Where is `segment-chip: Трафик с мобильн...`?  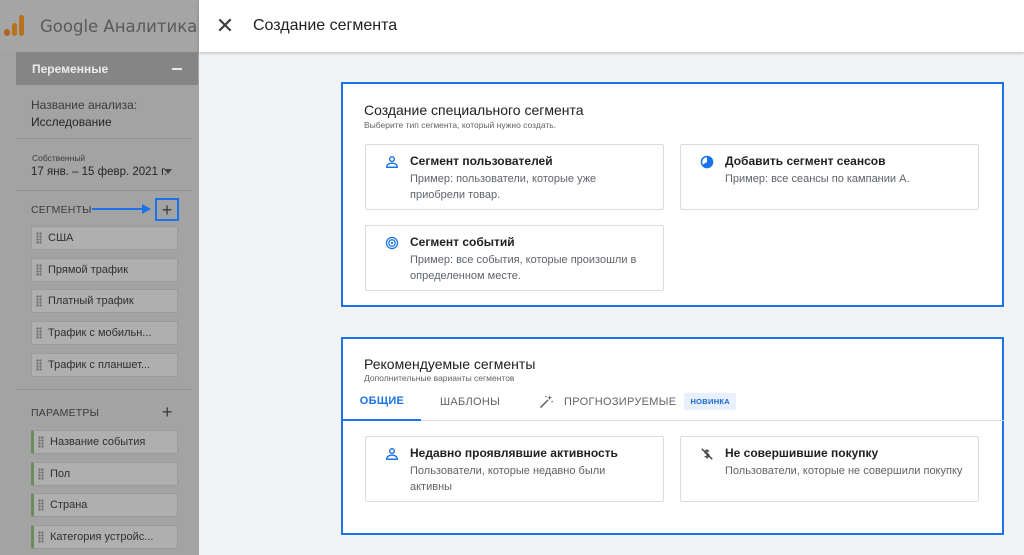
segment-chip: Трафик с мобильн... is located at coordinates (104, 333).